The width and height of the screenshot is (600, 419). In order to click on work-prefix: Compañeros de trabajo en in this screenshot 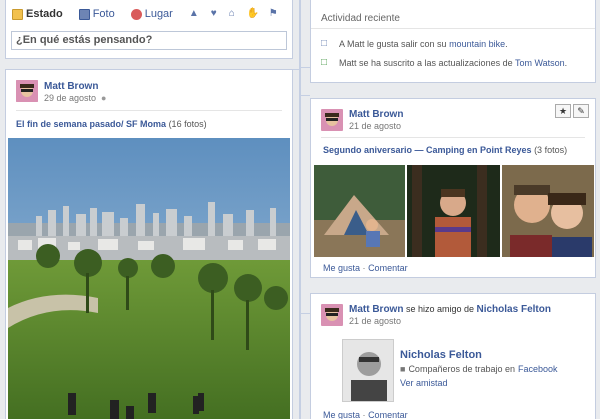, I will do `click(462, 369)`.